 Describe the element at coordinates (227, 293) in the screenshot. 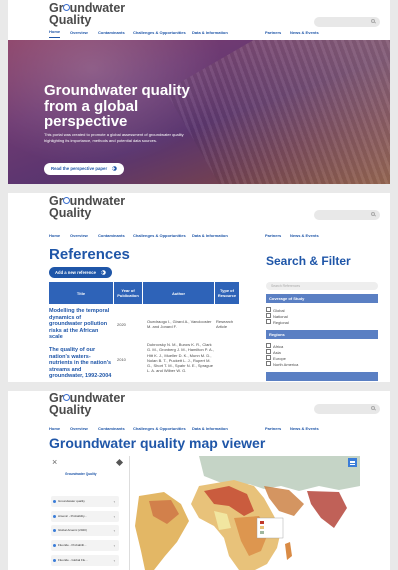

I see `column-header-type: Type of Resource` at that location.